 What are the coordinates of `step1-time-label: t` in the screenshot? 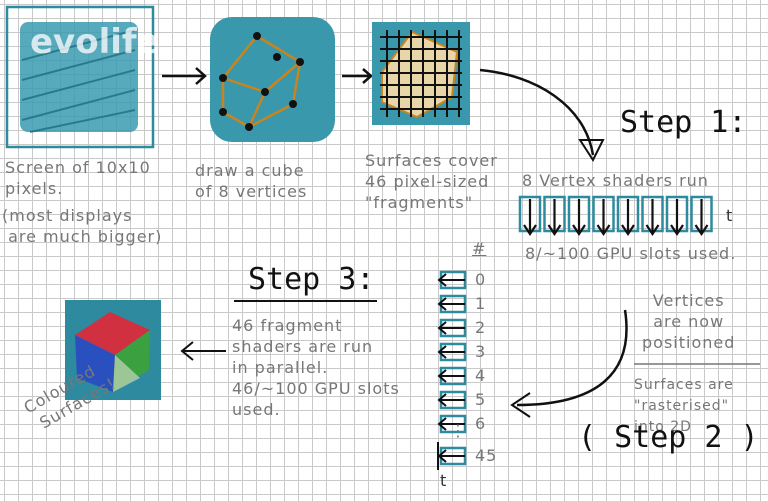 It's located at (730, 215).